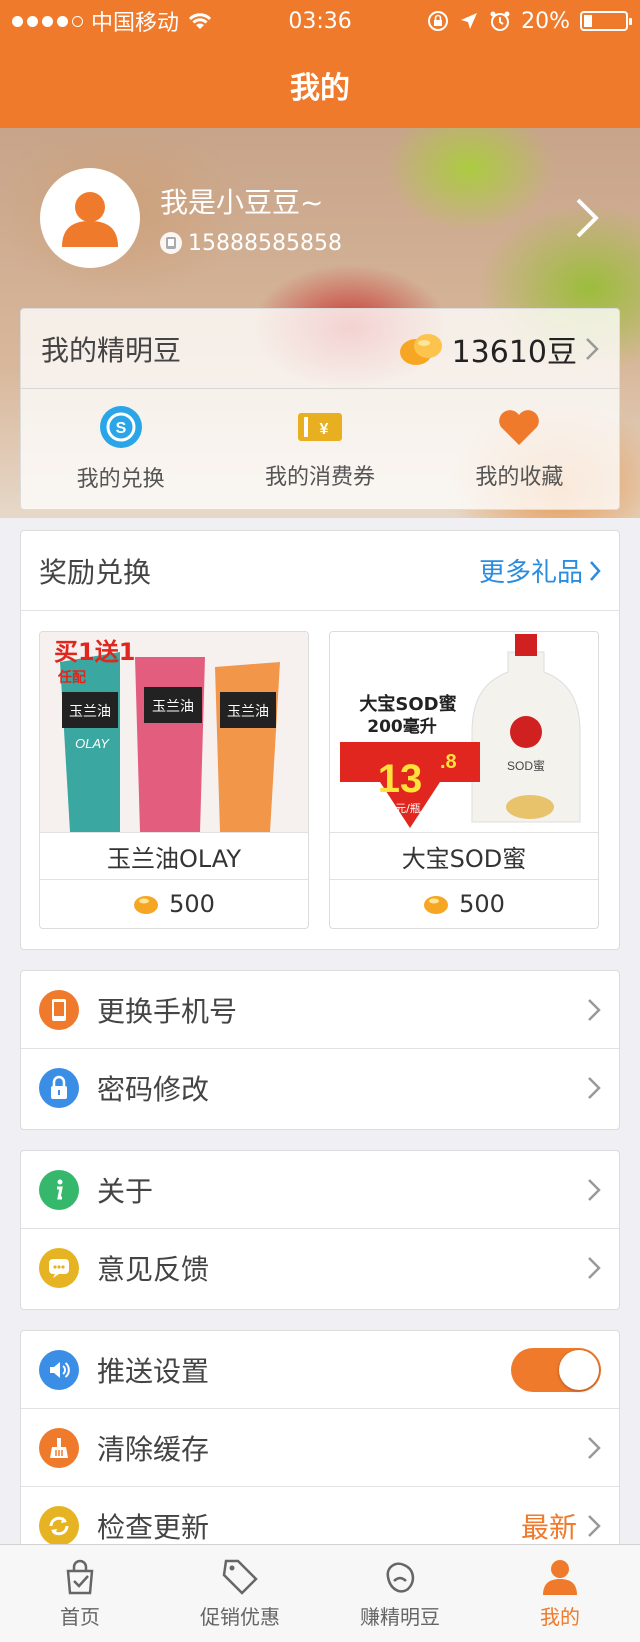 The height and width of the screenshot is (1642, 640). I want to click on user-avatar-icon, so click(90, 219).